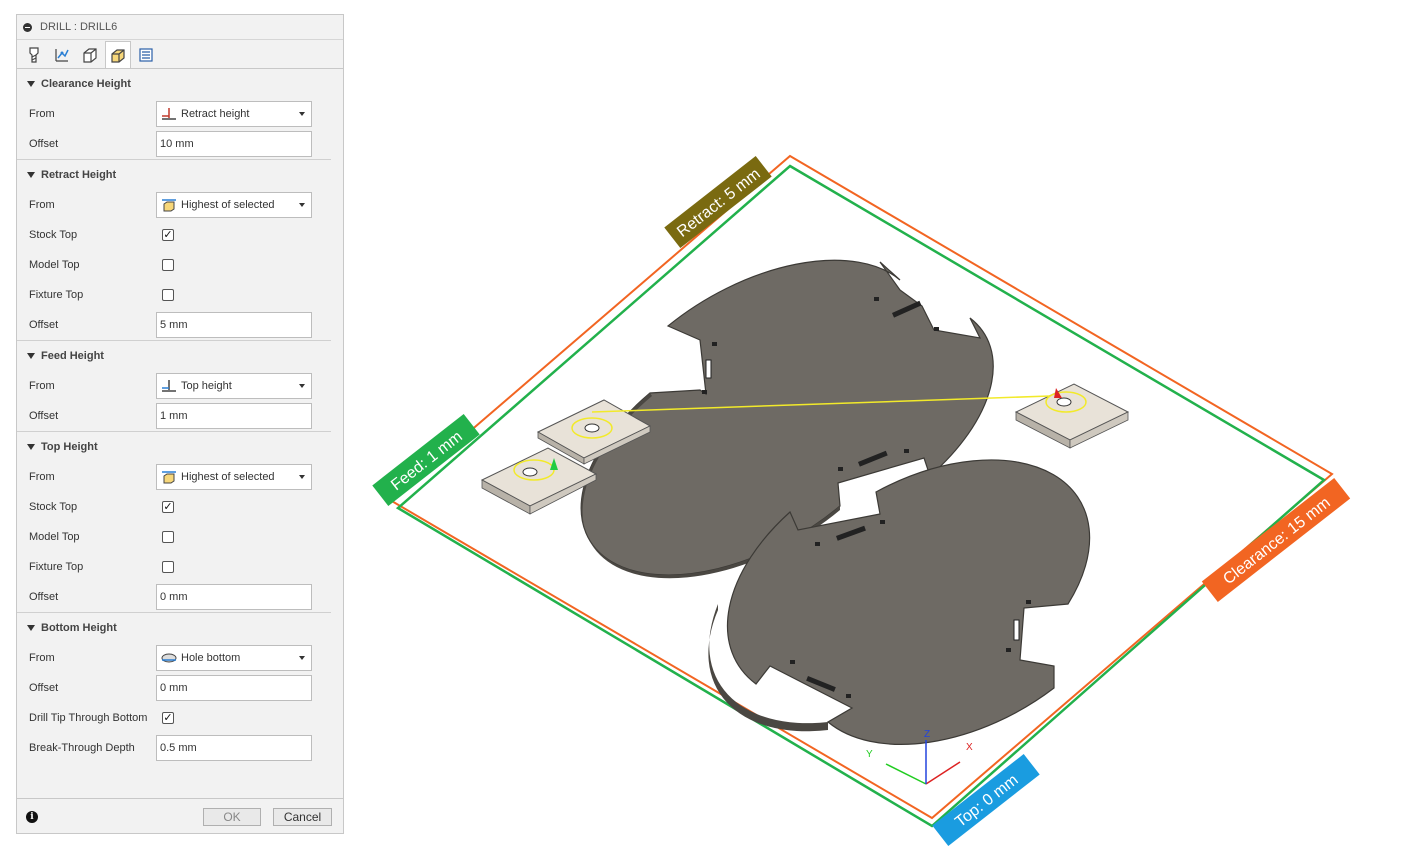 This screenshot has width=1402, height=868. What do you see at coordinates (79, 27) in the screenshot?
I see `dialog-title: DRILL : DRILL6` at bounding box center [79, 27].